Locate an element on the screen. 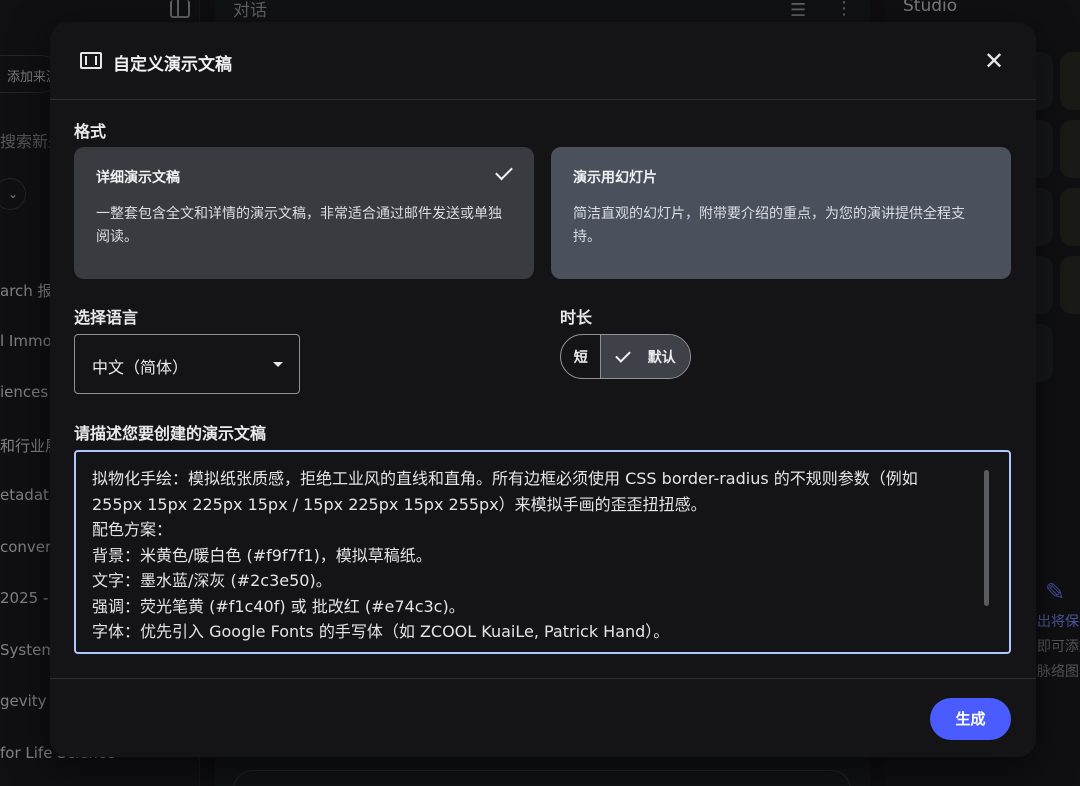  textarea-line: 文字：墨水蓝/深灰 (#2c3e50)。 is located at coordinates (212, 580).